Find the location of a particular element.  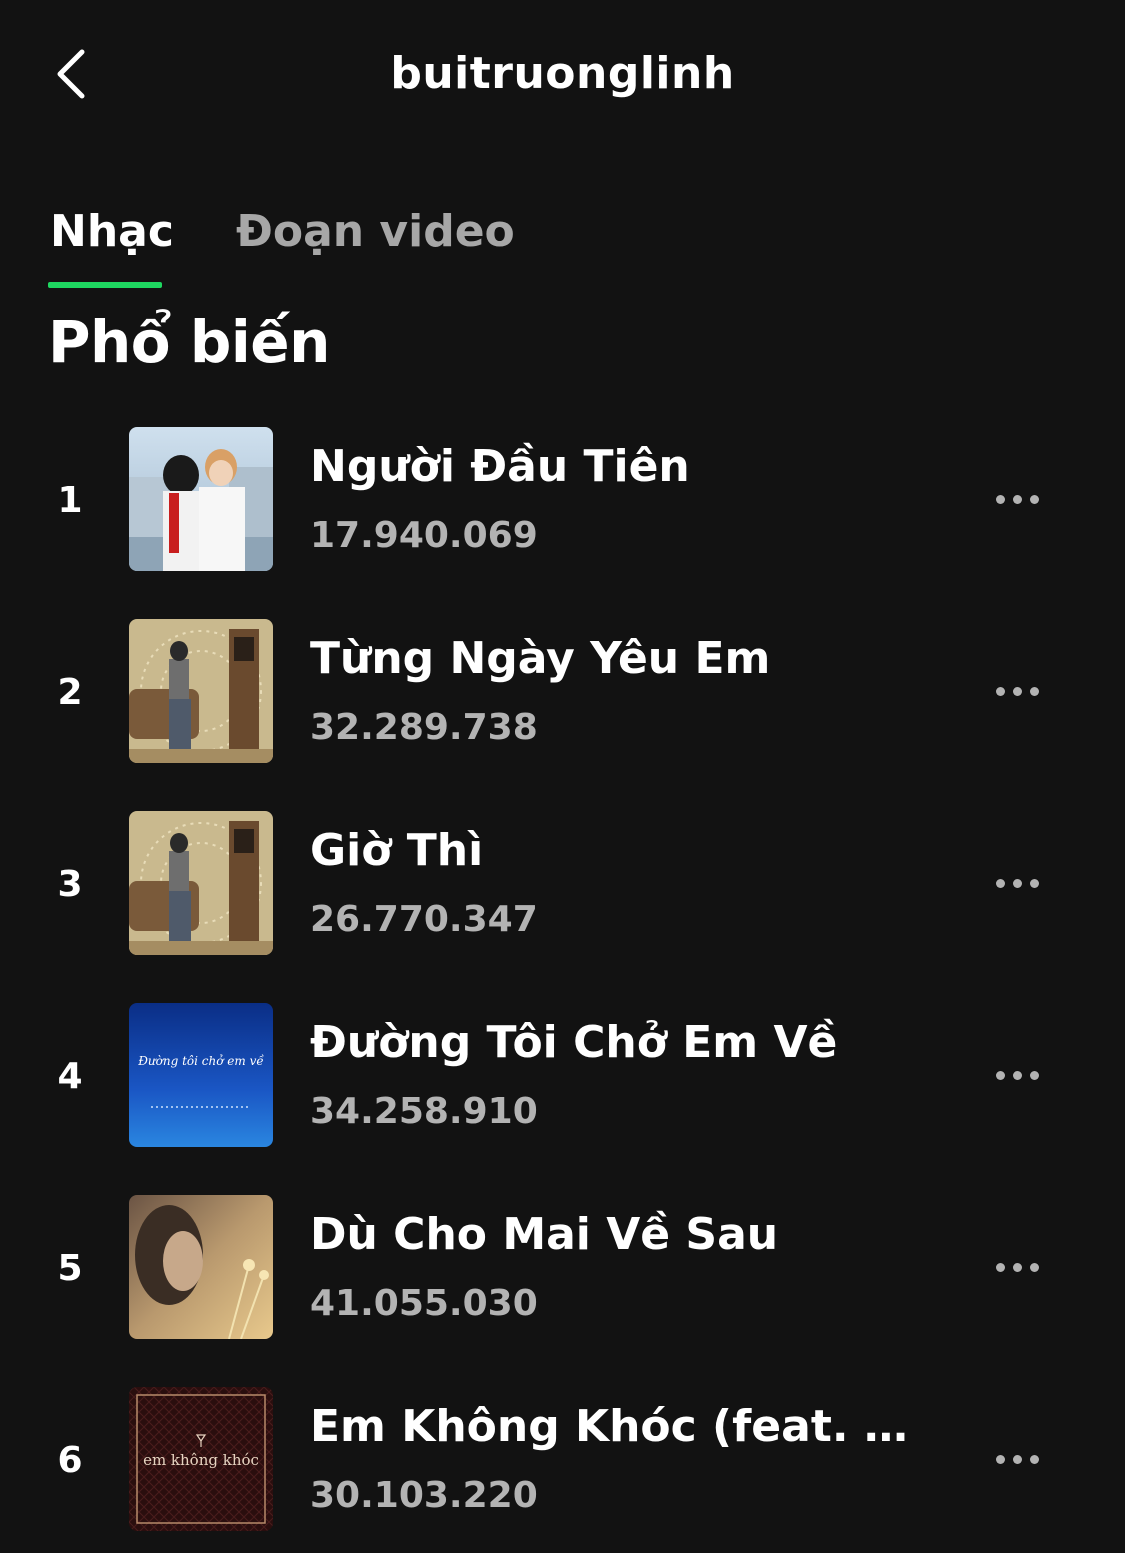

track-play-count: 41.055.030 is located at coordinates (424, 1303).